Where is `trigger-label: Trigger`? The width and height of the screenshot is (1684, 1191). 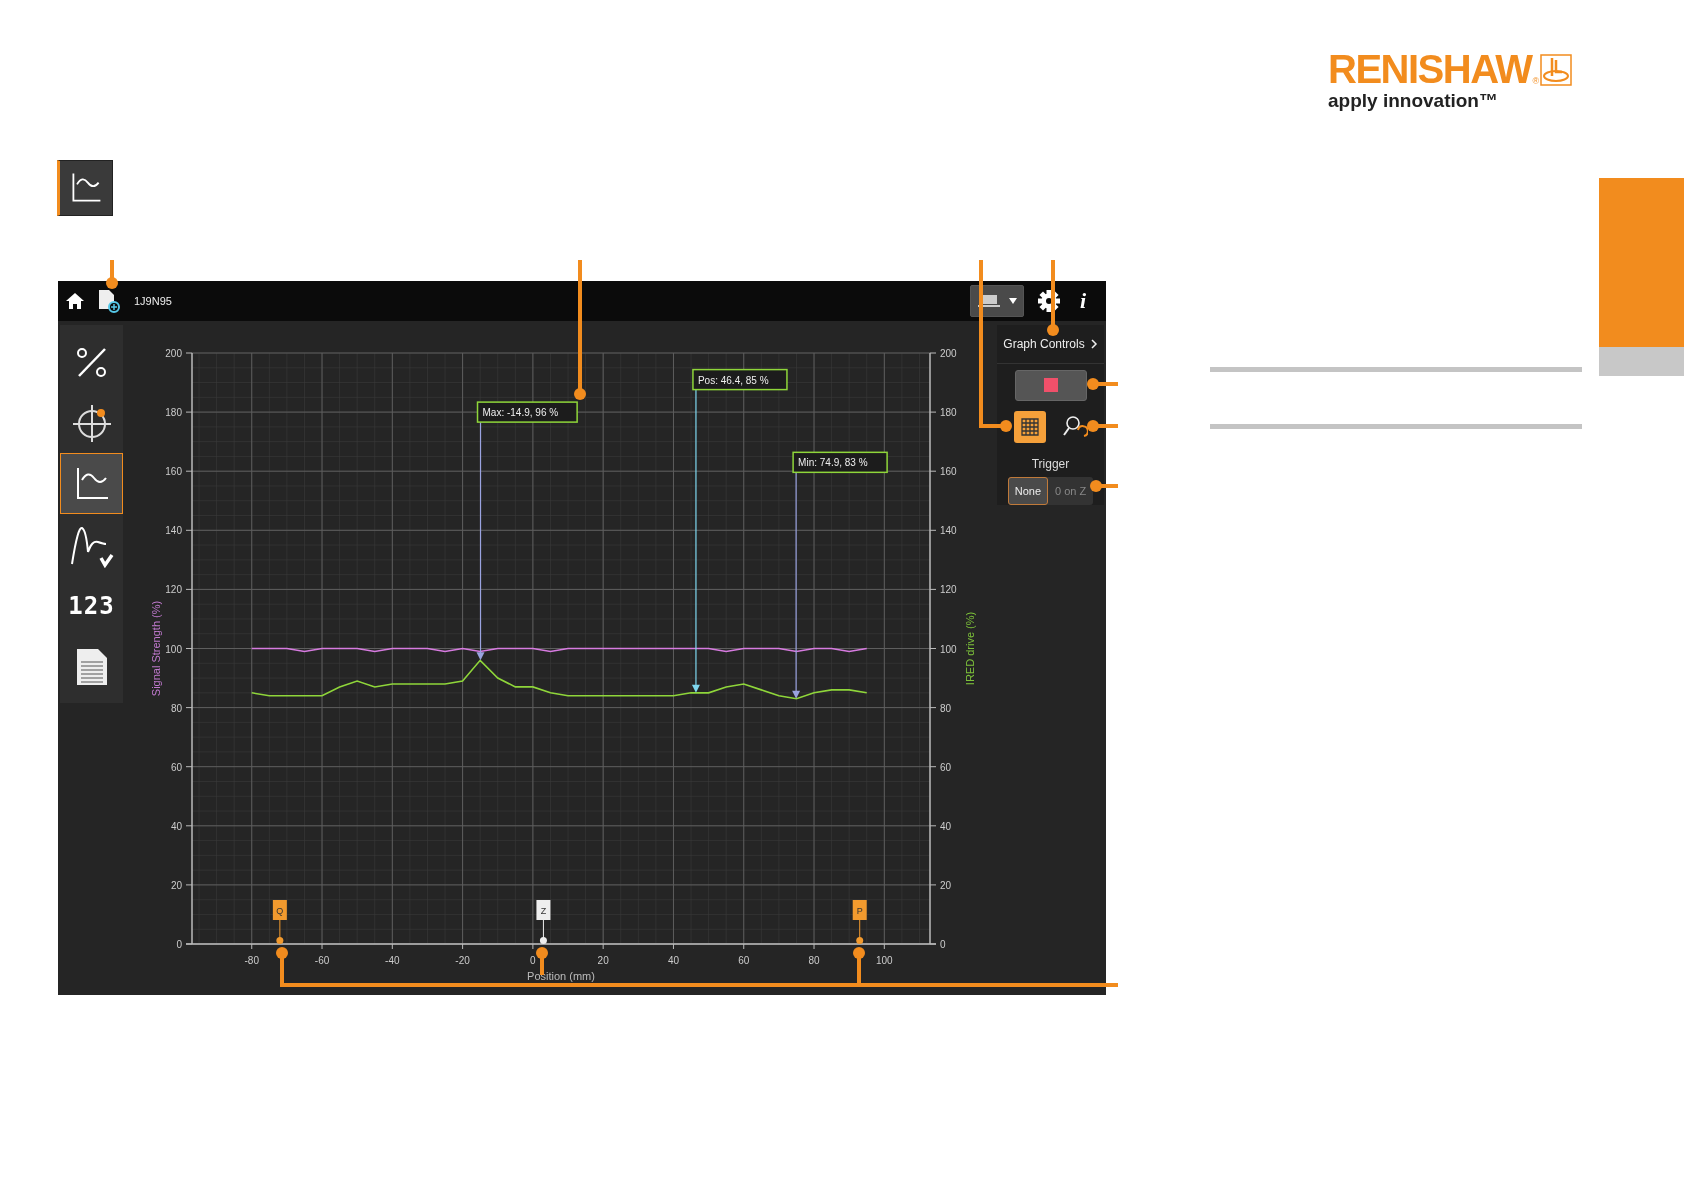
trigger-label: Trigger is located at coordinates (1050, 464).